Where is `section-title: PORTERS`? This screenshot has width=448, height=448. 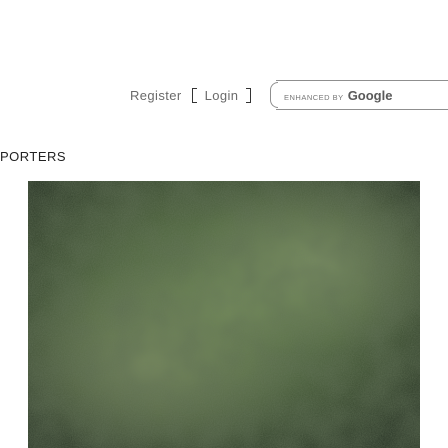 section-title: PORTERS is located at coordinates (33, 156).